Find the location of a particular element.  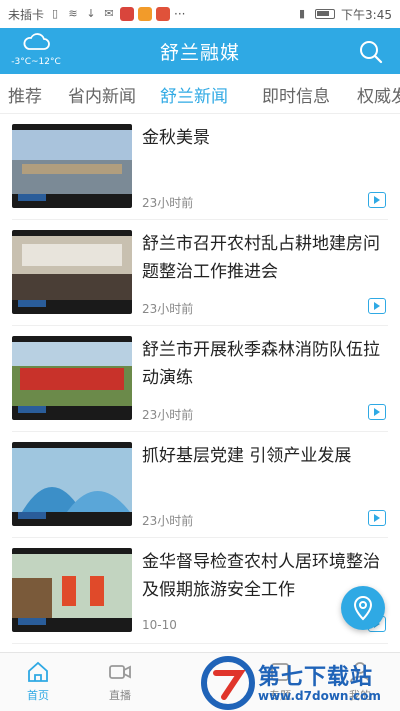

tab-instant-info: 即时信息 is located at coordinates (296, 94).